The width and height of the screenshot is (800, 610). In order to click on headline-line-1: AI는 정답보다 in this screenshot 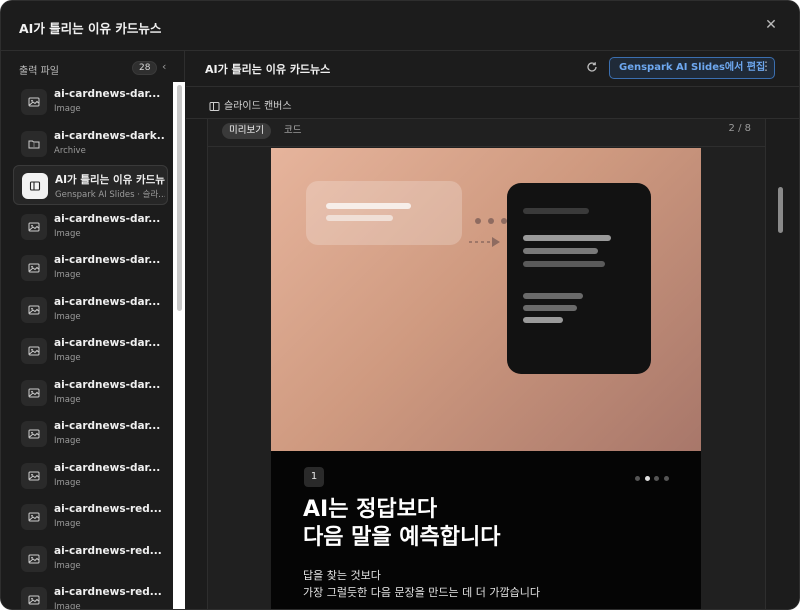, I will do `click(370, 509)`.